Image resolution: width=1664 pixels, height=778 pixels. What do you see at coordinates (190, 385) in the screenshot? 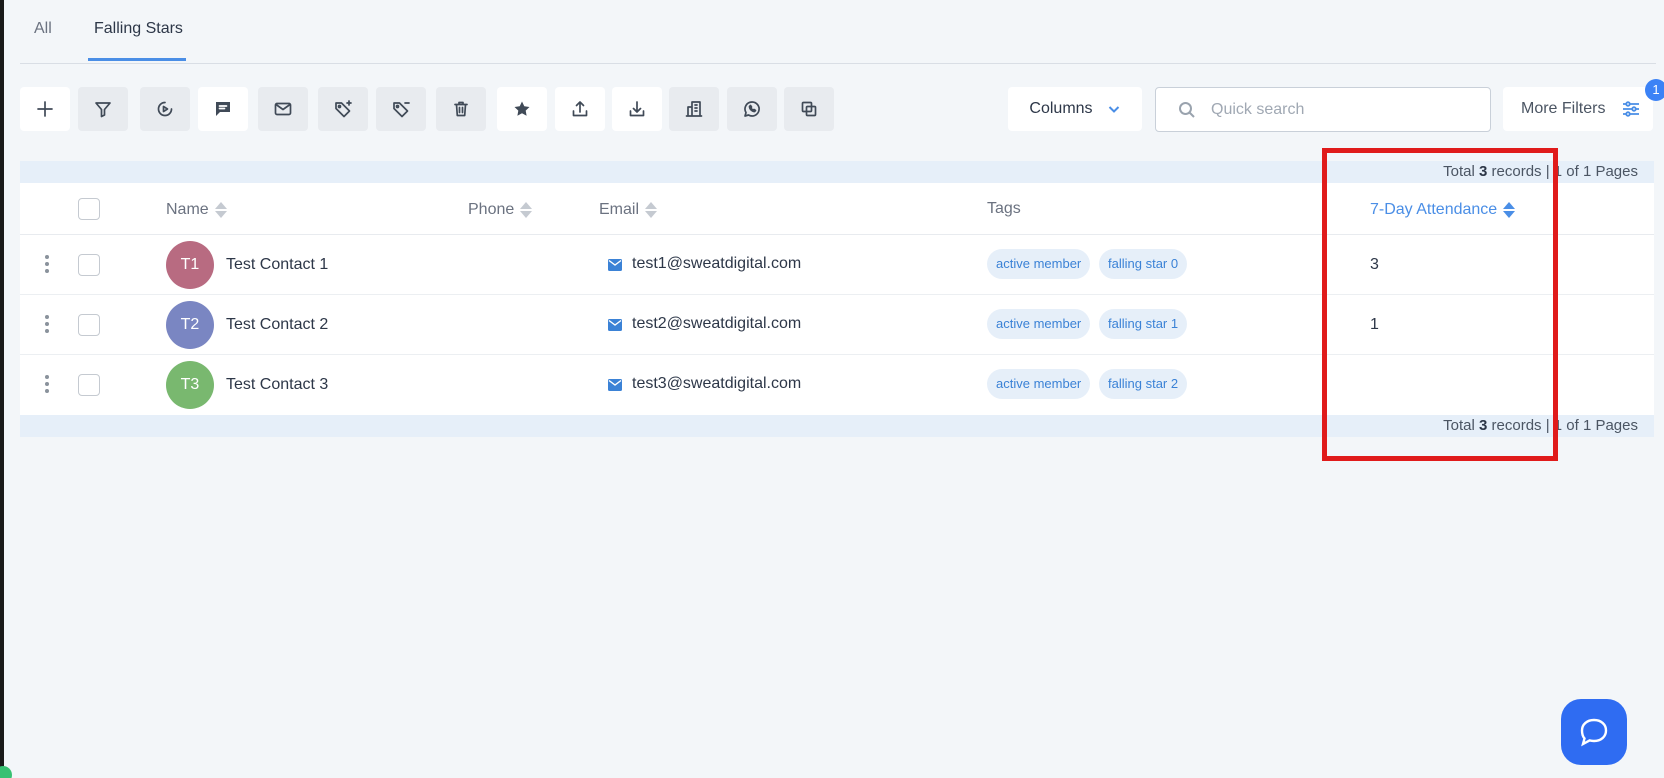
I see `avatar: T3` at bounding box center [190, 385].